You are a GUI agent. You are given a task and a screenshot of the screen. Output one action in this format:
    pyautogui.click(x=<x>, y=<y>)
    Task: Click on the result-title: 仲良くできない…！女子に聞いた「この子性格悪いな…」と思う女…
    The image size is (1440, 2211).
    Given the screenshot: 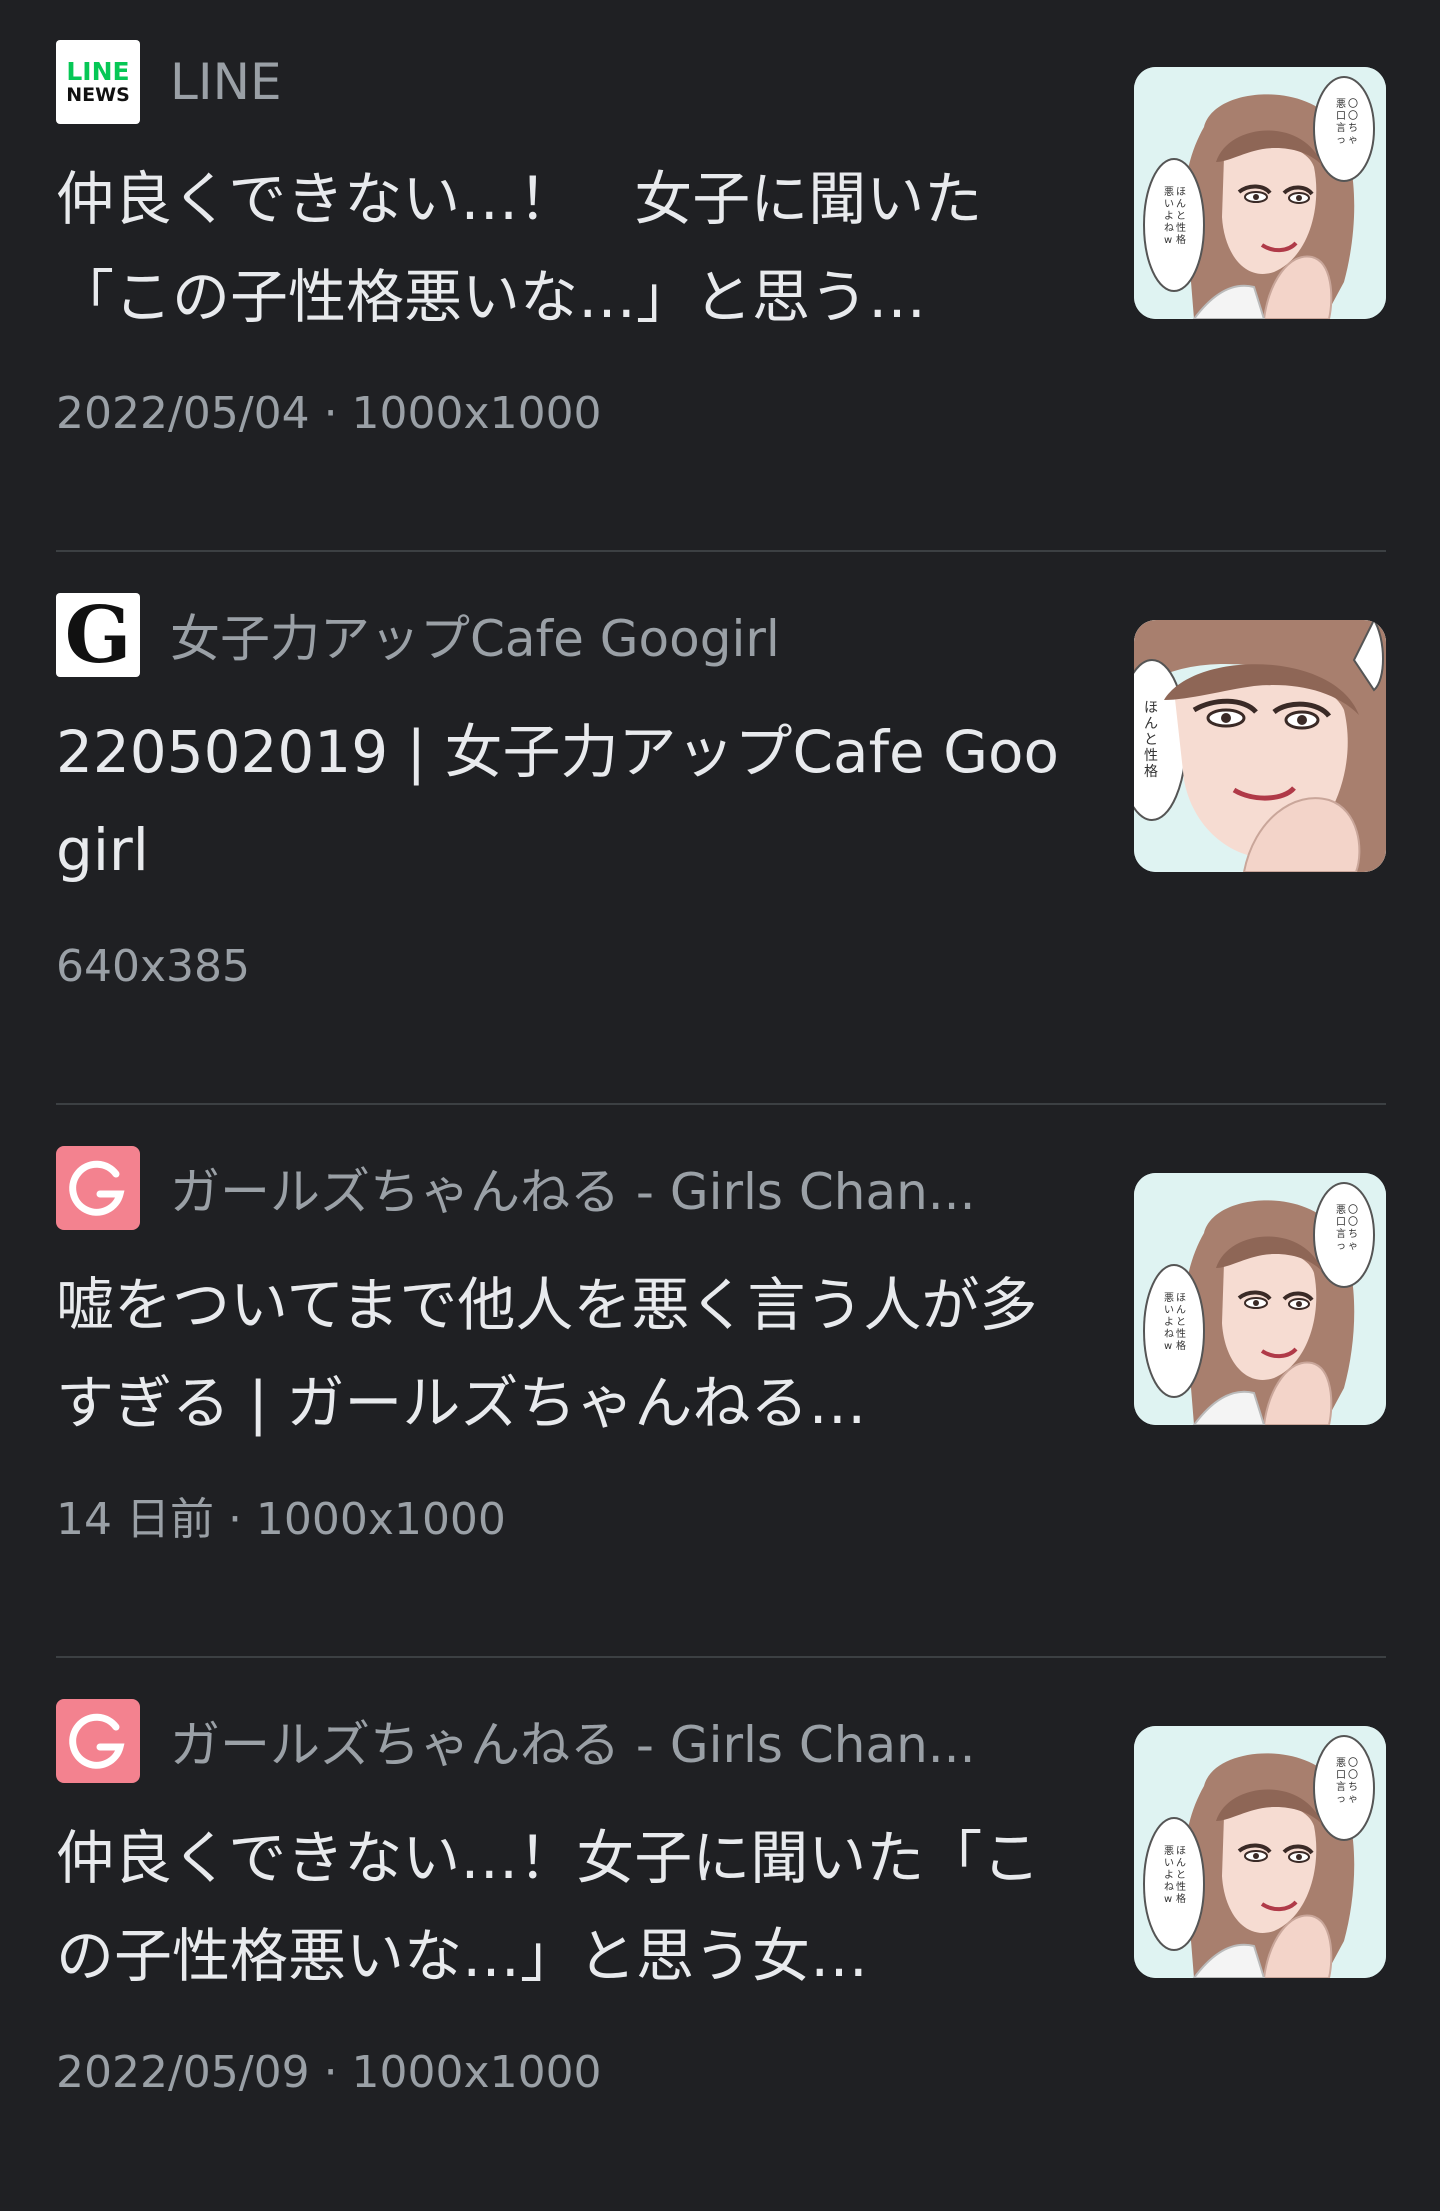 What is the action you would take?
    pyautogui.click(x=561, y=1907)
    